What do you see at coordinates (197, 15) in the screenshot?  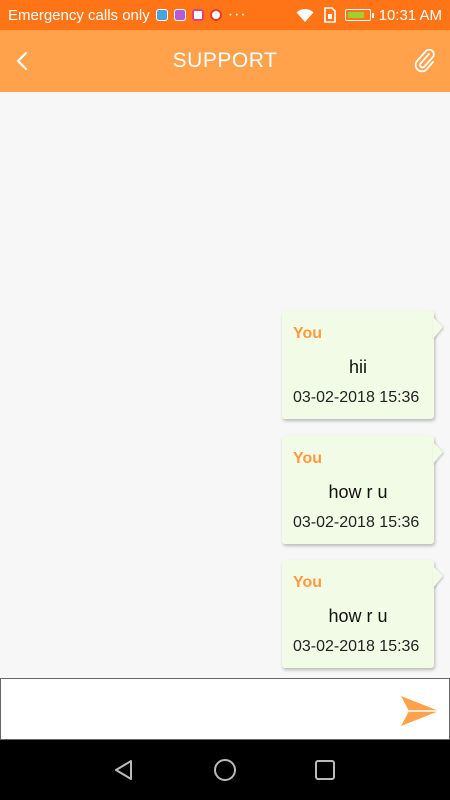 I see `instagram-icon` at bounding box center [197, 15].